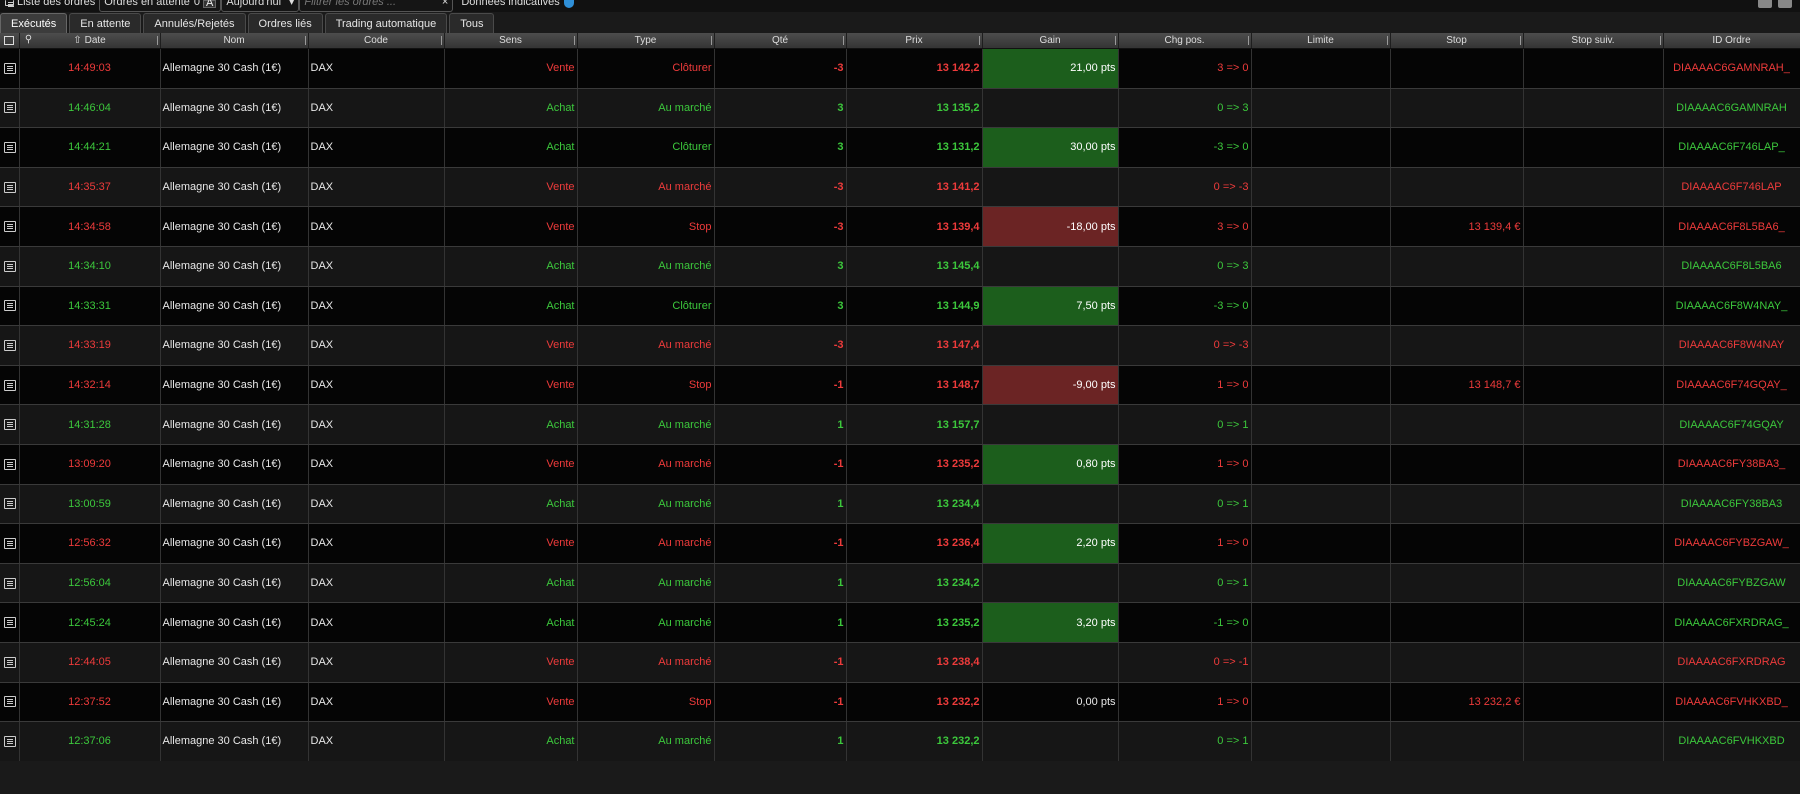  Describe the element at coordinates (376, 41) in the screenshot. I see `header-code: Code` at that location.